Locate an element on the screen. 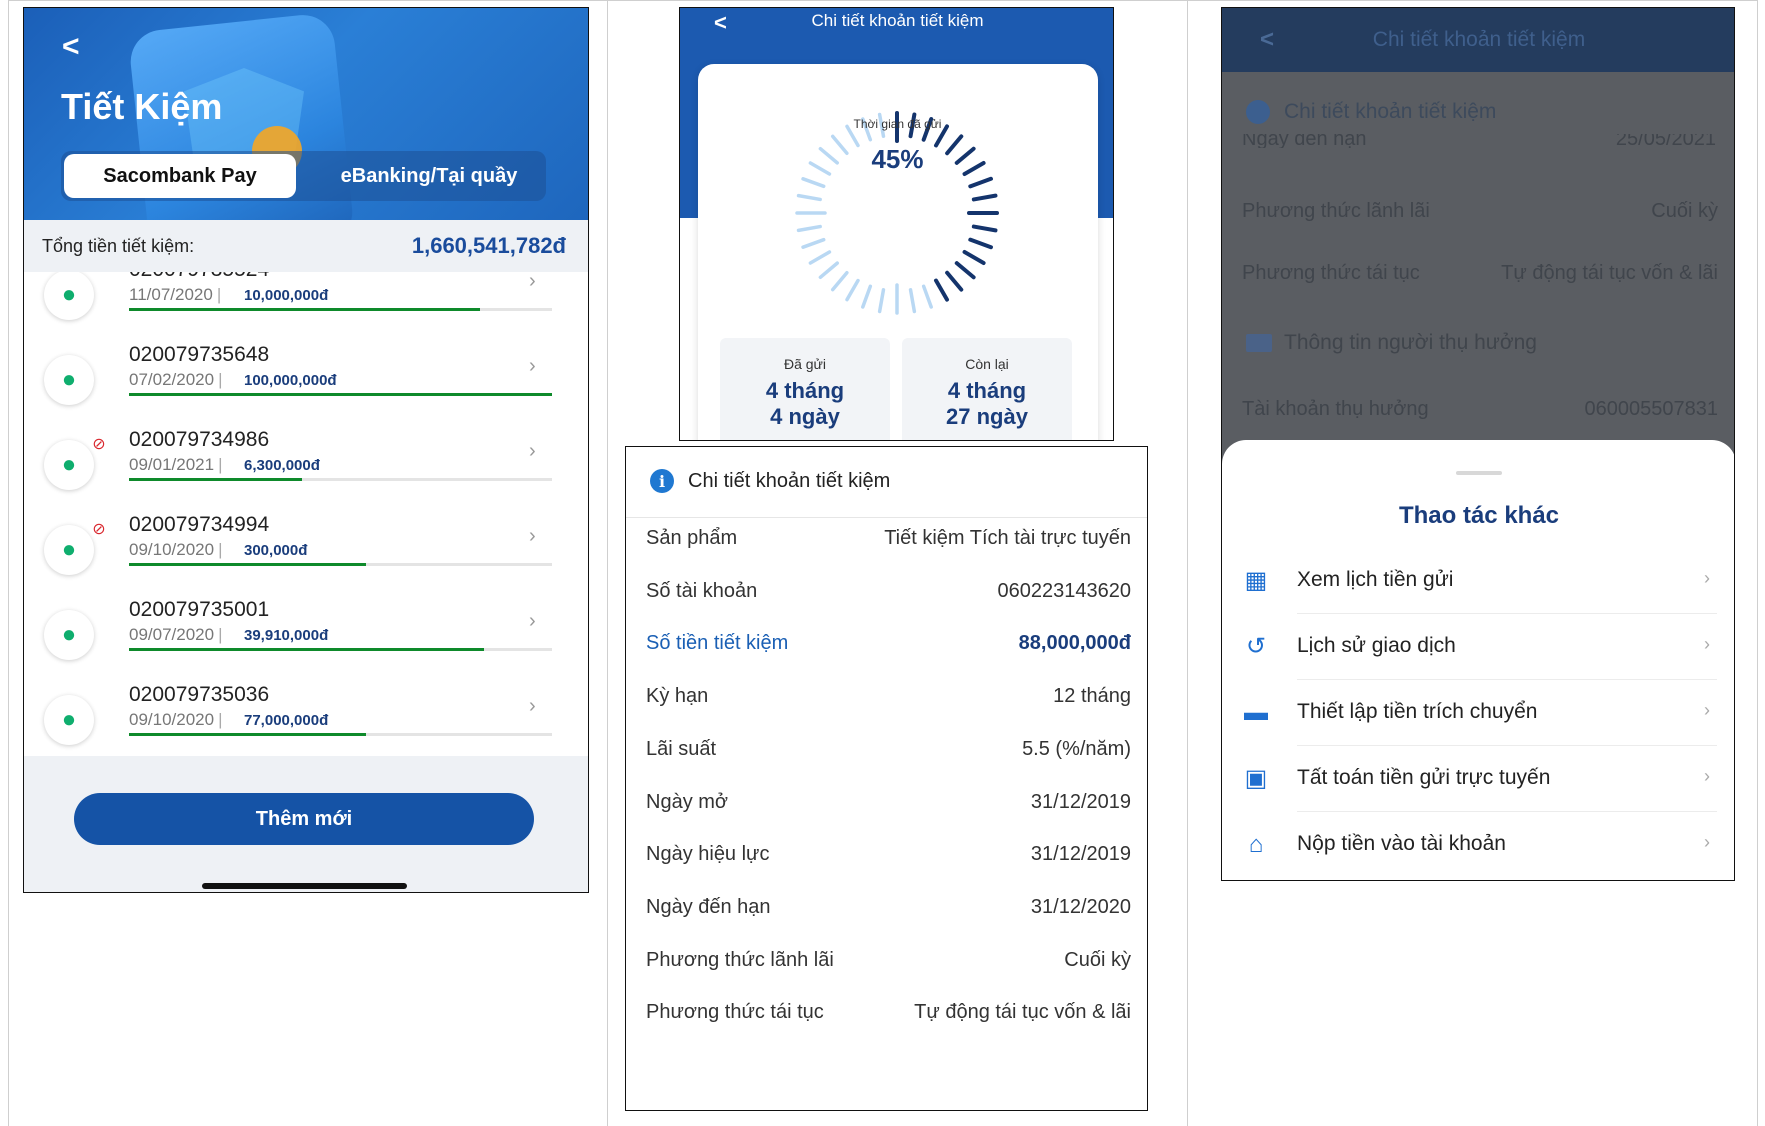 The width and height of the screenshot is (1765, 1126). detail-row-label: Ngày đến hạn is located at coordinates (708, 906).